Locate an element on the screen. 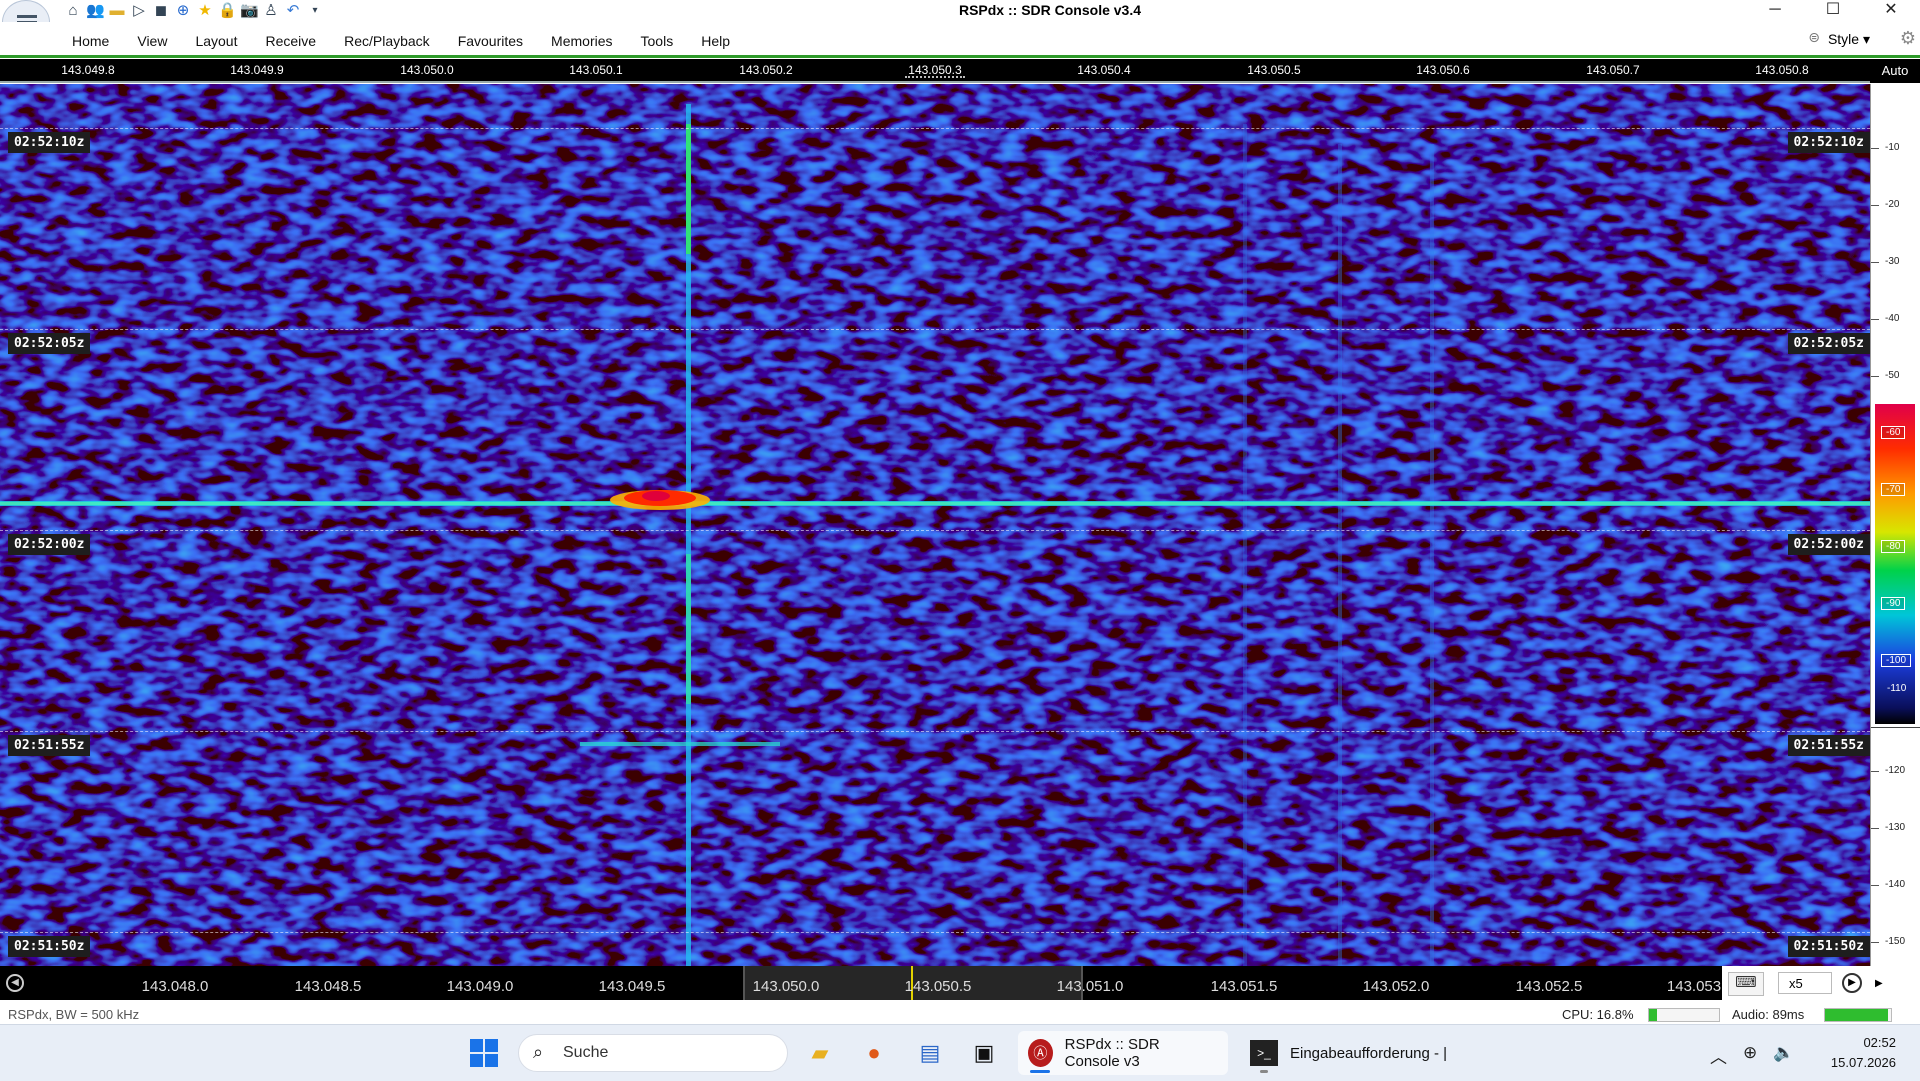 This screenshot has height=1081, width=1920. volume-icon: 🔈 is located at coordinates (1783, 1055).